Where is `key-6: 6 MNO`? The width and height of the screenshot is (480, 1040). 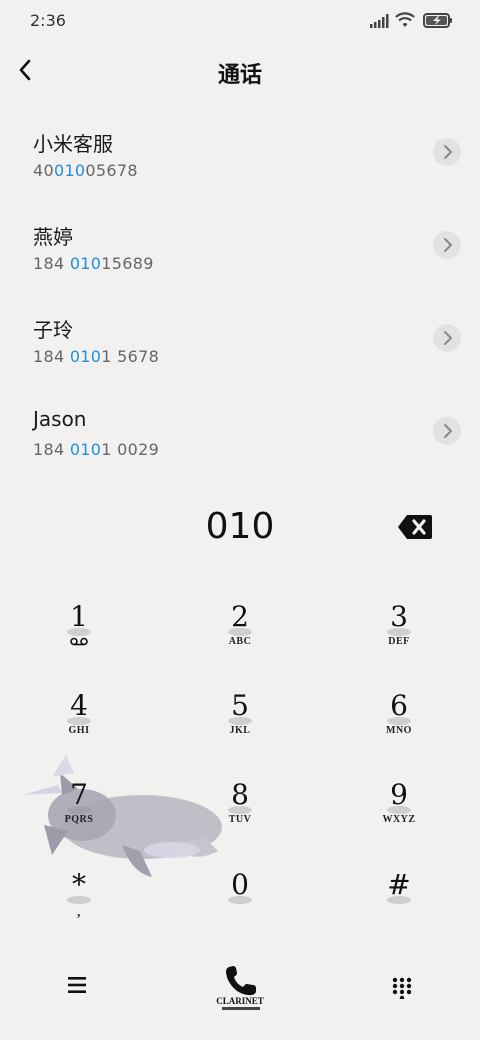 key-6: 6 MNO is located at coordinates (399, 729).